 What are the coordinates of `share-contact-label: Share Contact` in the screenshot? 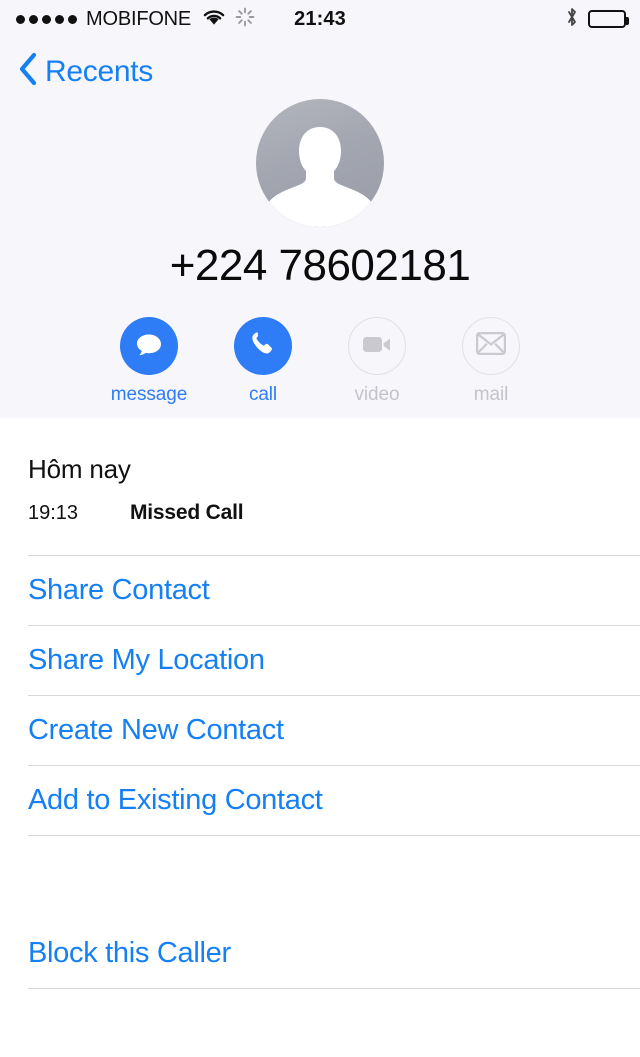 It's located at (119, 590).